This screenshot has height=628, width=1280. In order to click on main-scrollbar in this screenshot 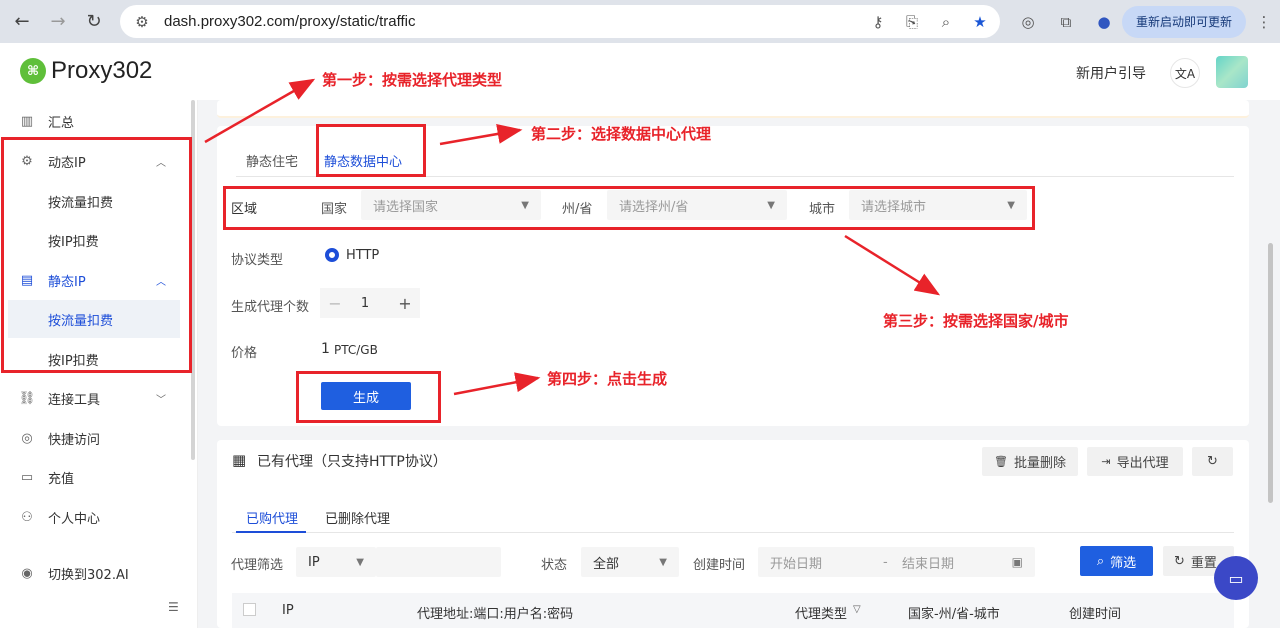, I will do `click(1270, 373)`.